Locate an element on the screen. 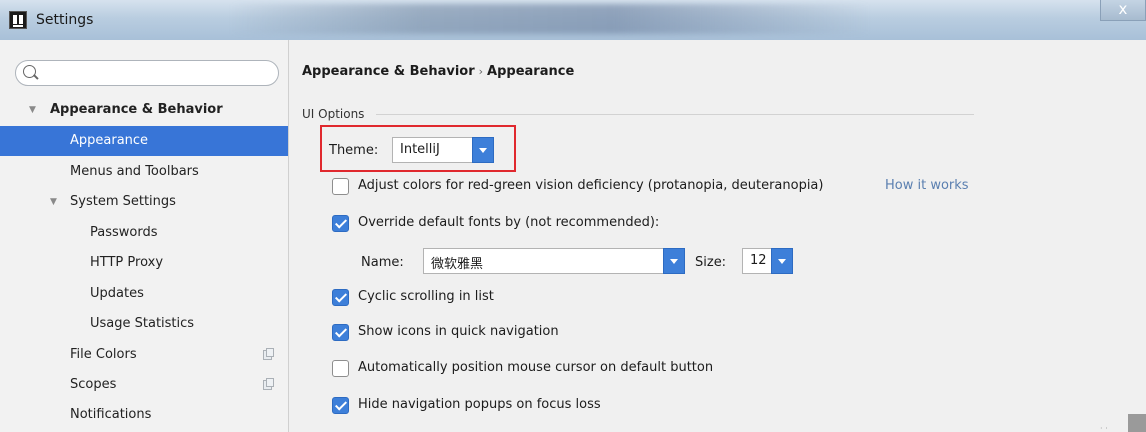  breadcrumb-current: Appearance is located at coordinates (531, 71).